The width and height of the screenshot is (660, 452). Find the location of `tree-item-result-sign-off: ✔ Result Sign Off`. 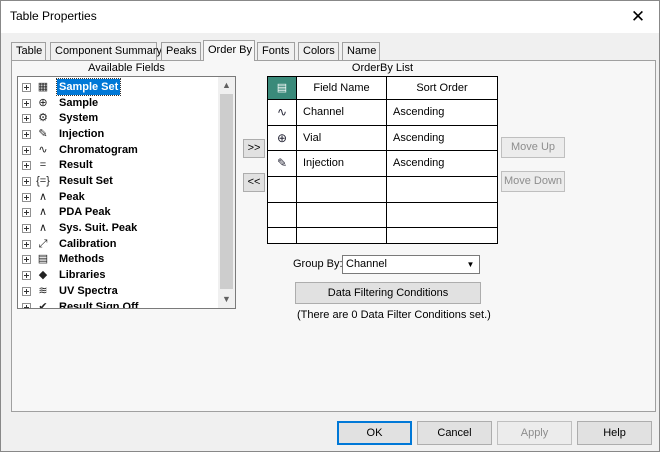

tree-item-result-sign-off: ✔ Result Sign Off is located at coordinates (120, 304).